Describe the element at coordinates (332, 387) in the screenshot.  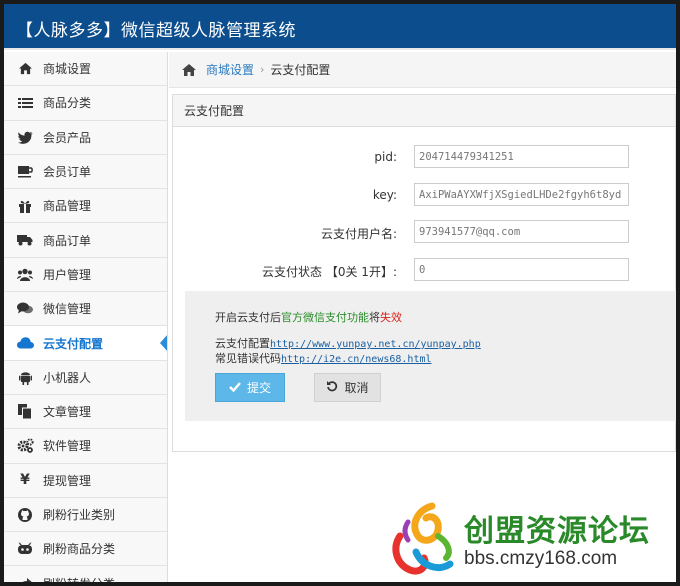
I see `undo-icon` at that location.